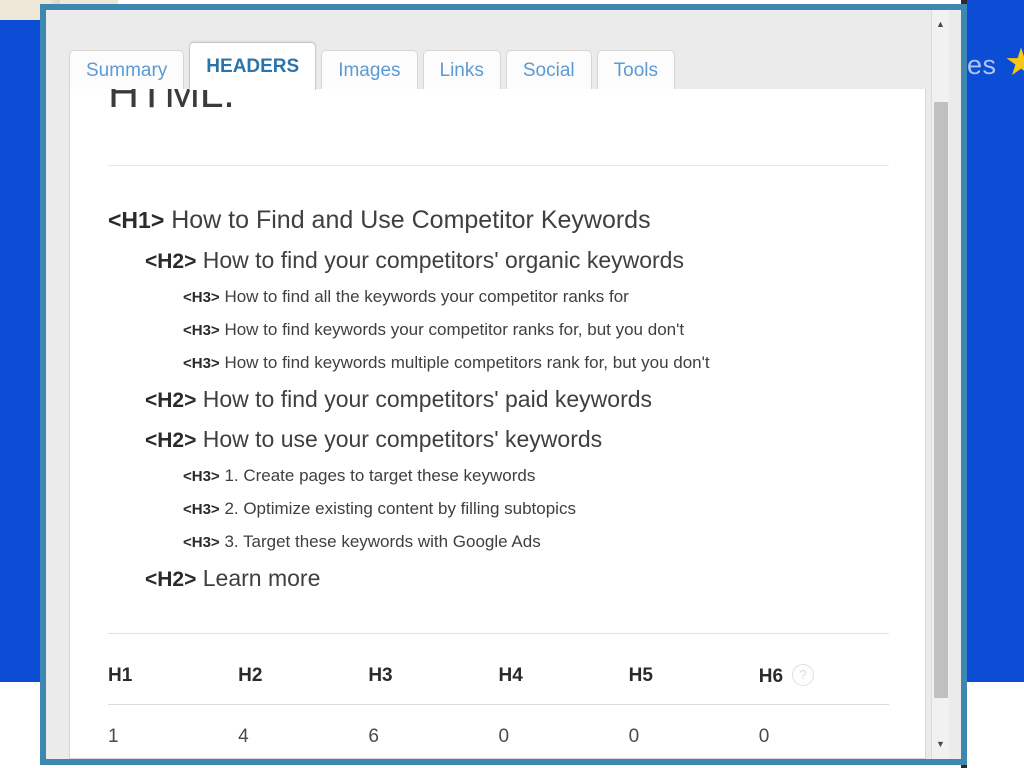  Describe the element at coordinates (941, 400) in the screenshot. I see `scrollbar-thumb` at that location.